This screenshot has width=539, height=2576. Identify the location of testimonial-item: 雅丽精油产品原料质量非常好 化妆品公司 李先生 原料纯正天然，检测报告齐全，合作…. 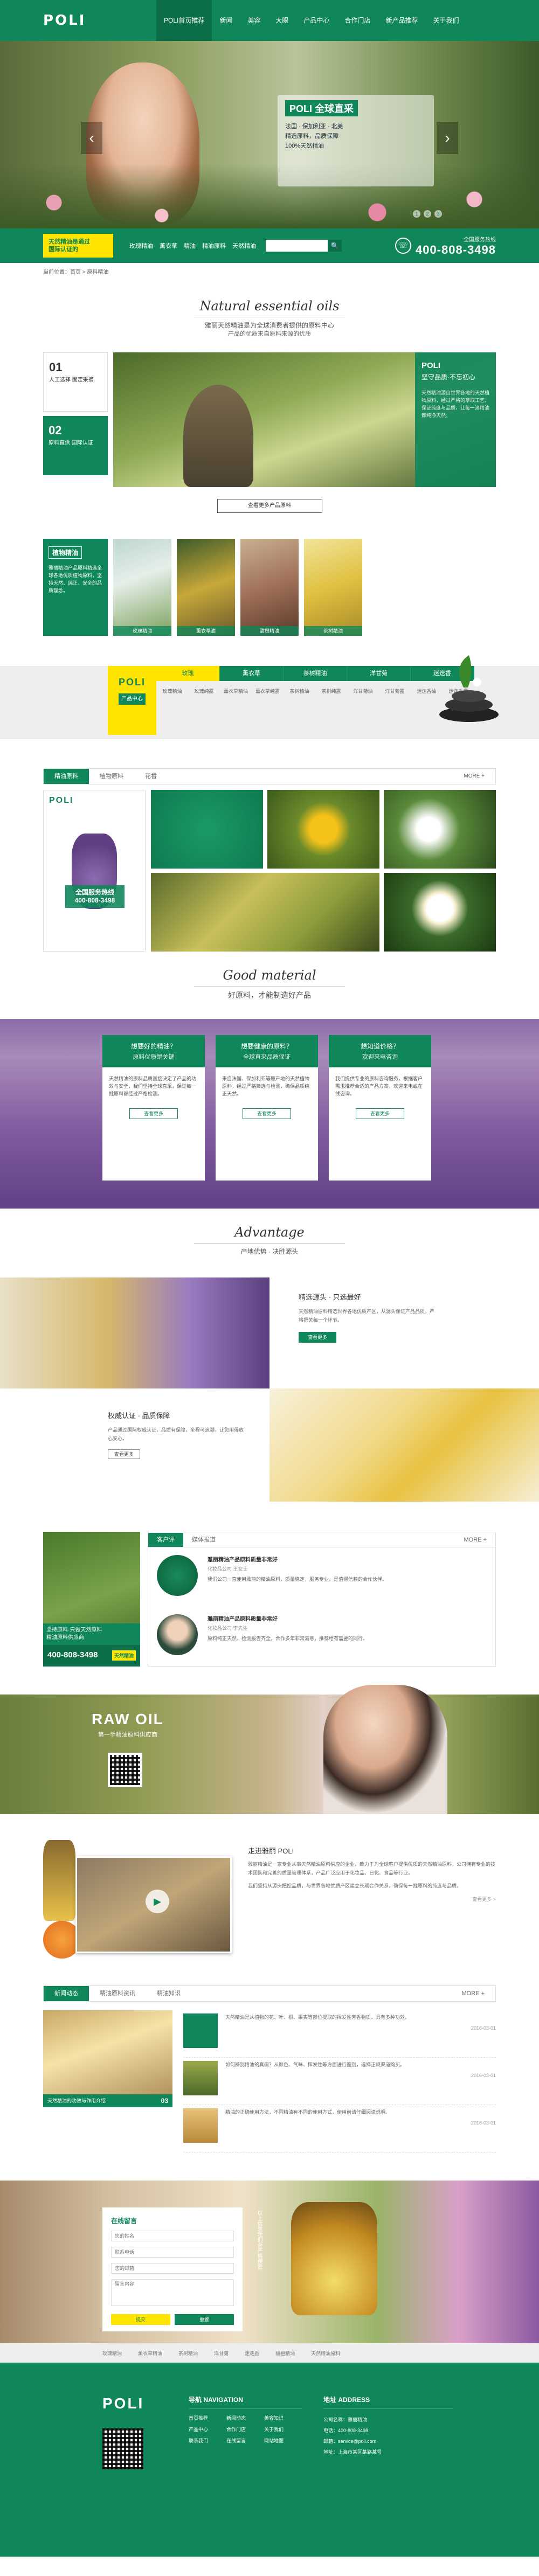
(321, 1636).